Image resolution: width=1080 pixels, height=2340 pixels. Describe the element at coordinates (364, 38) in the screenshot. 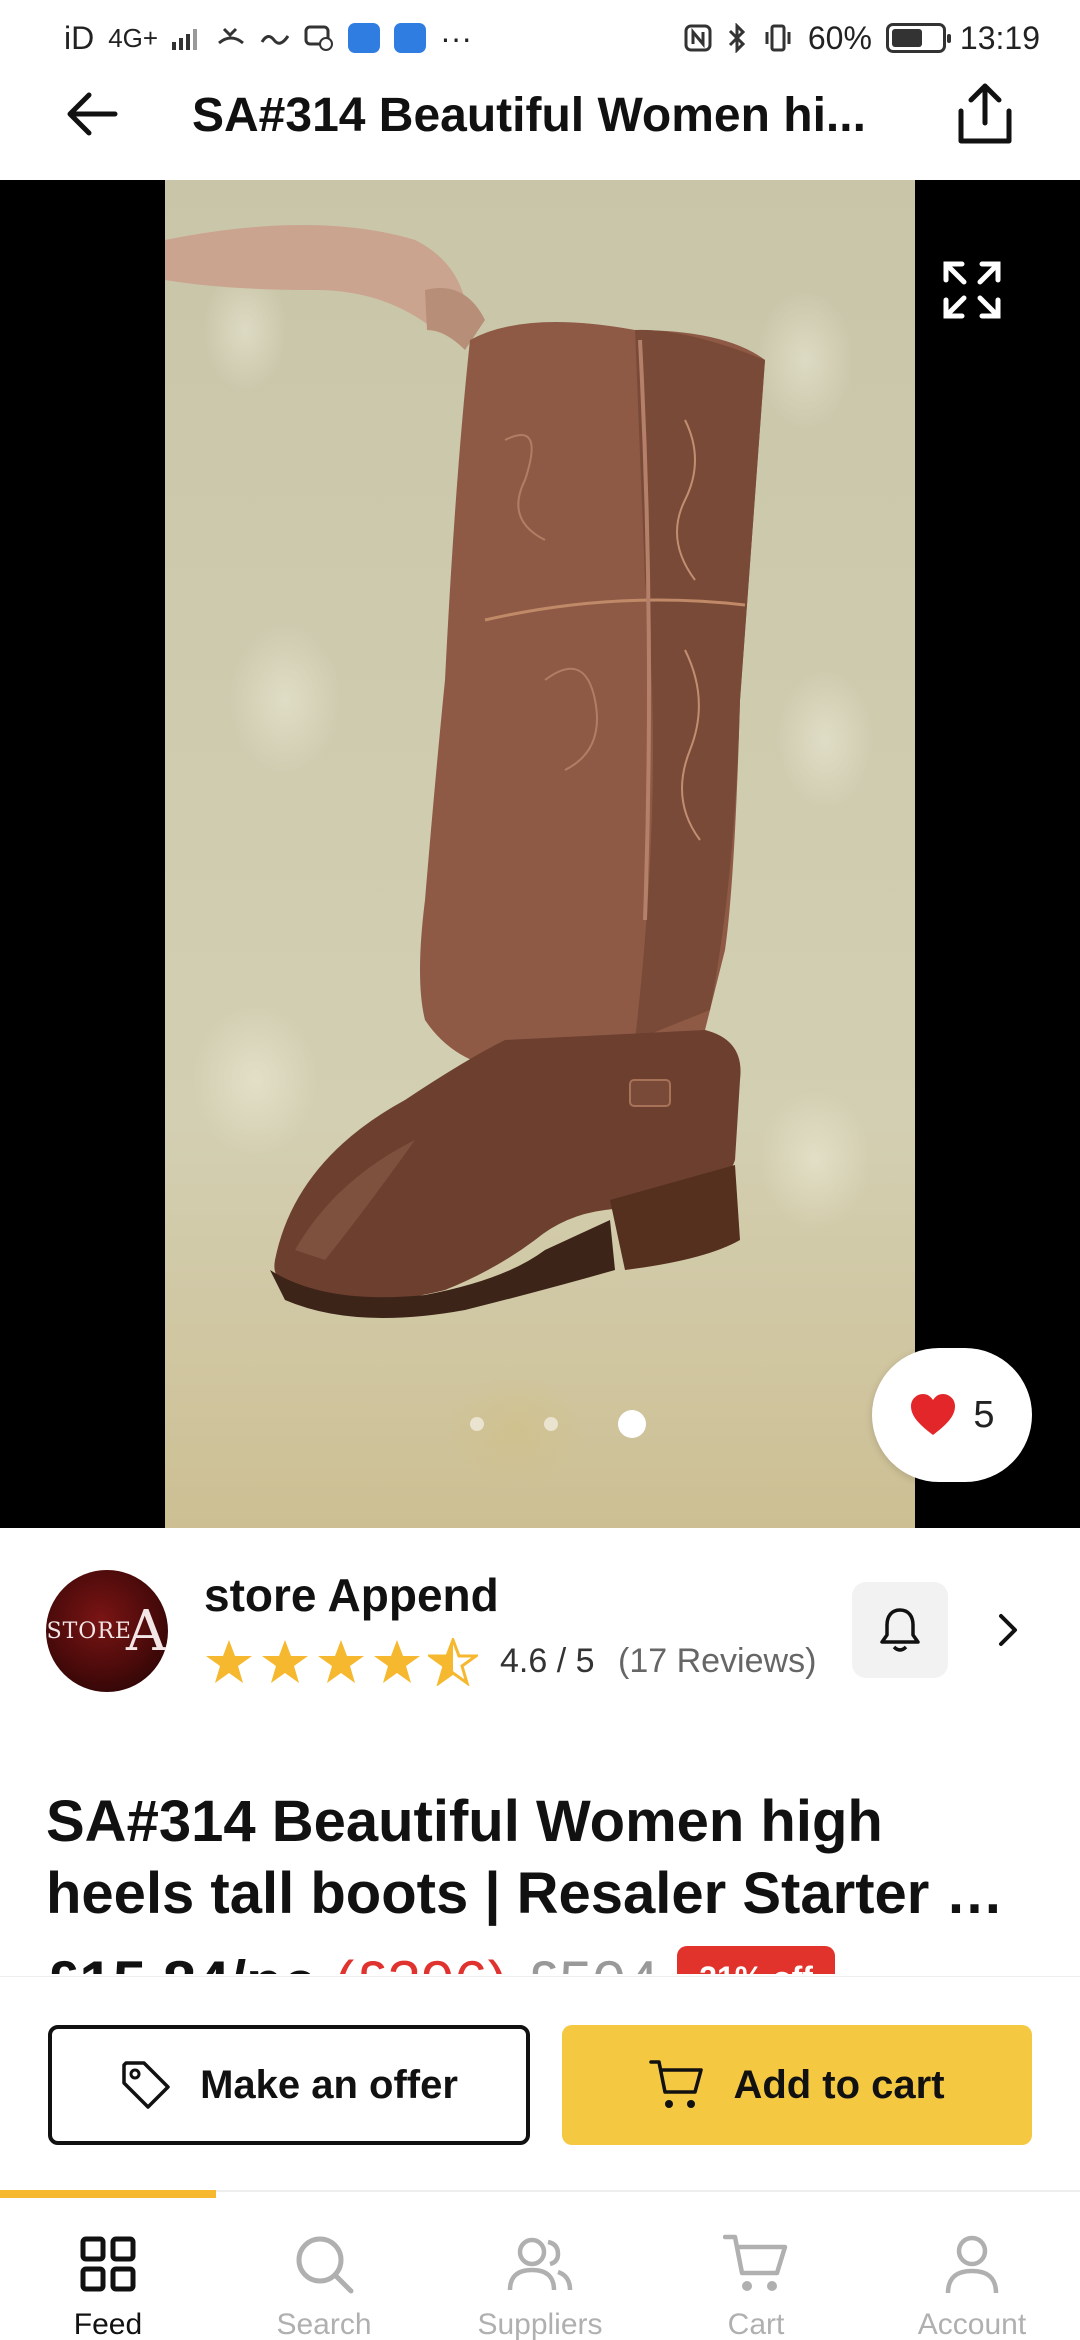

I see `cloud-app-icon` at that location.